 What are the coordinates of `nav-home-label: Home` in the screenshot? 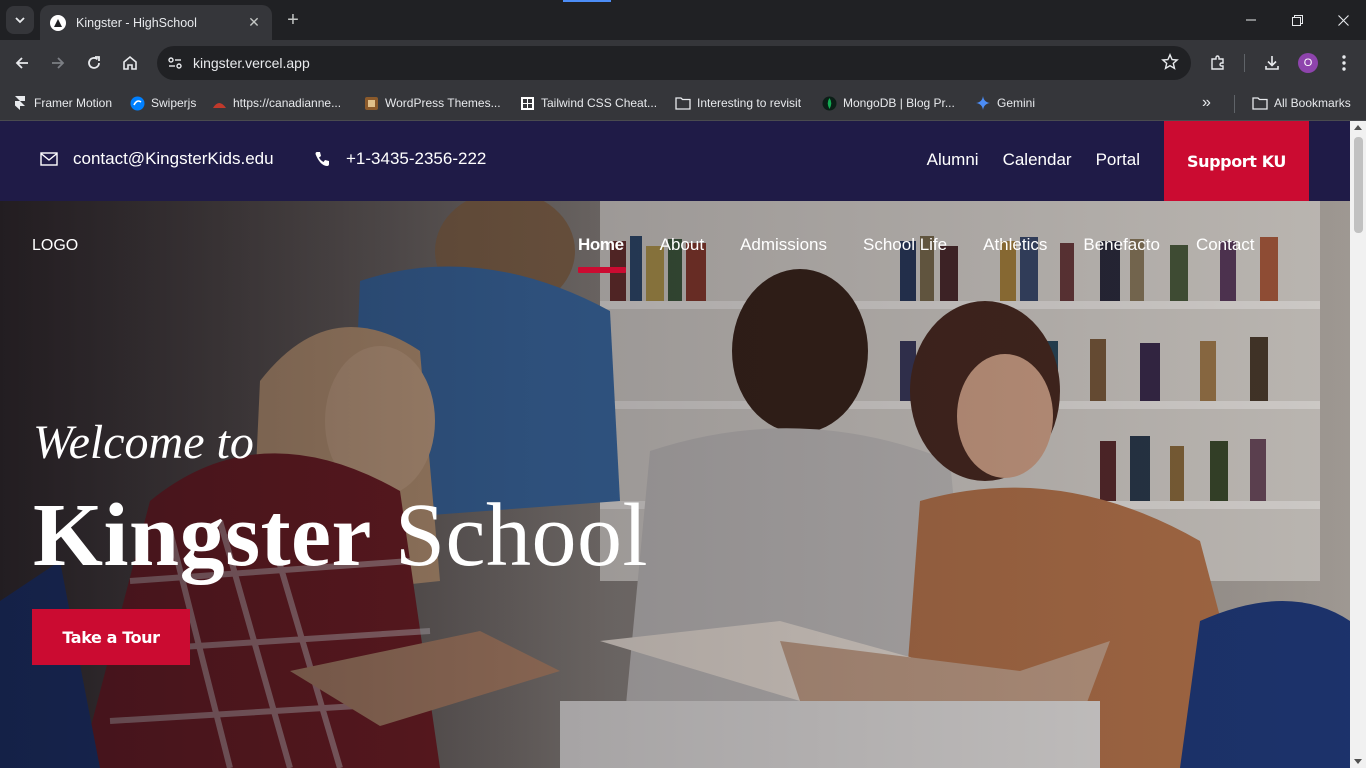 It's located at (601, 244).